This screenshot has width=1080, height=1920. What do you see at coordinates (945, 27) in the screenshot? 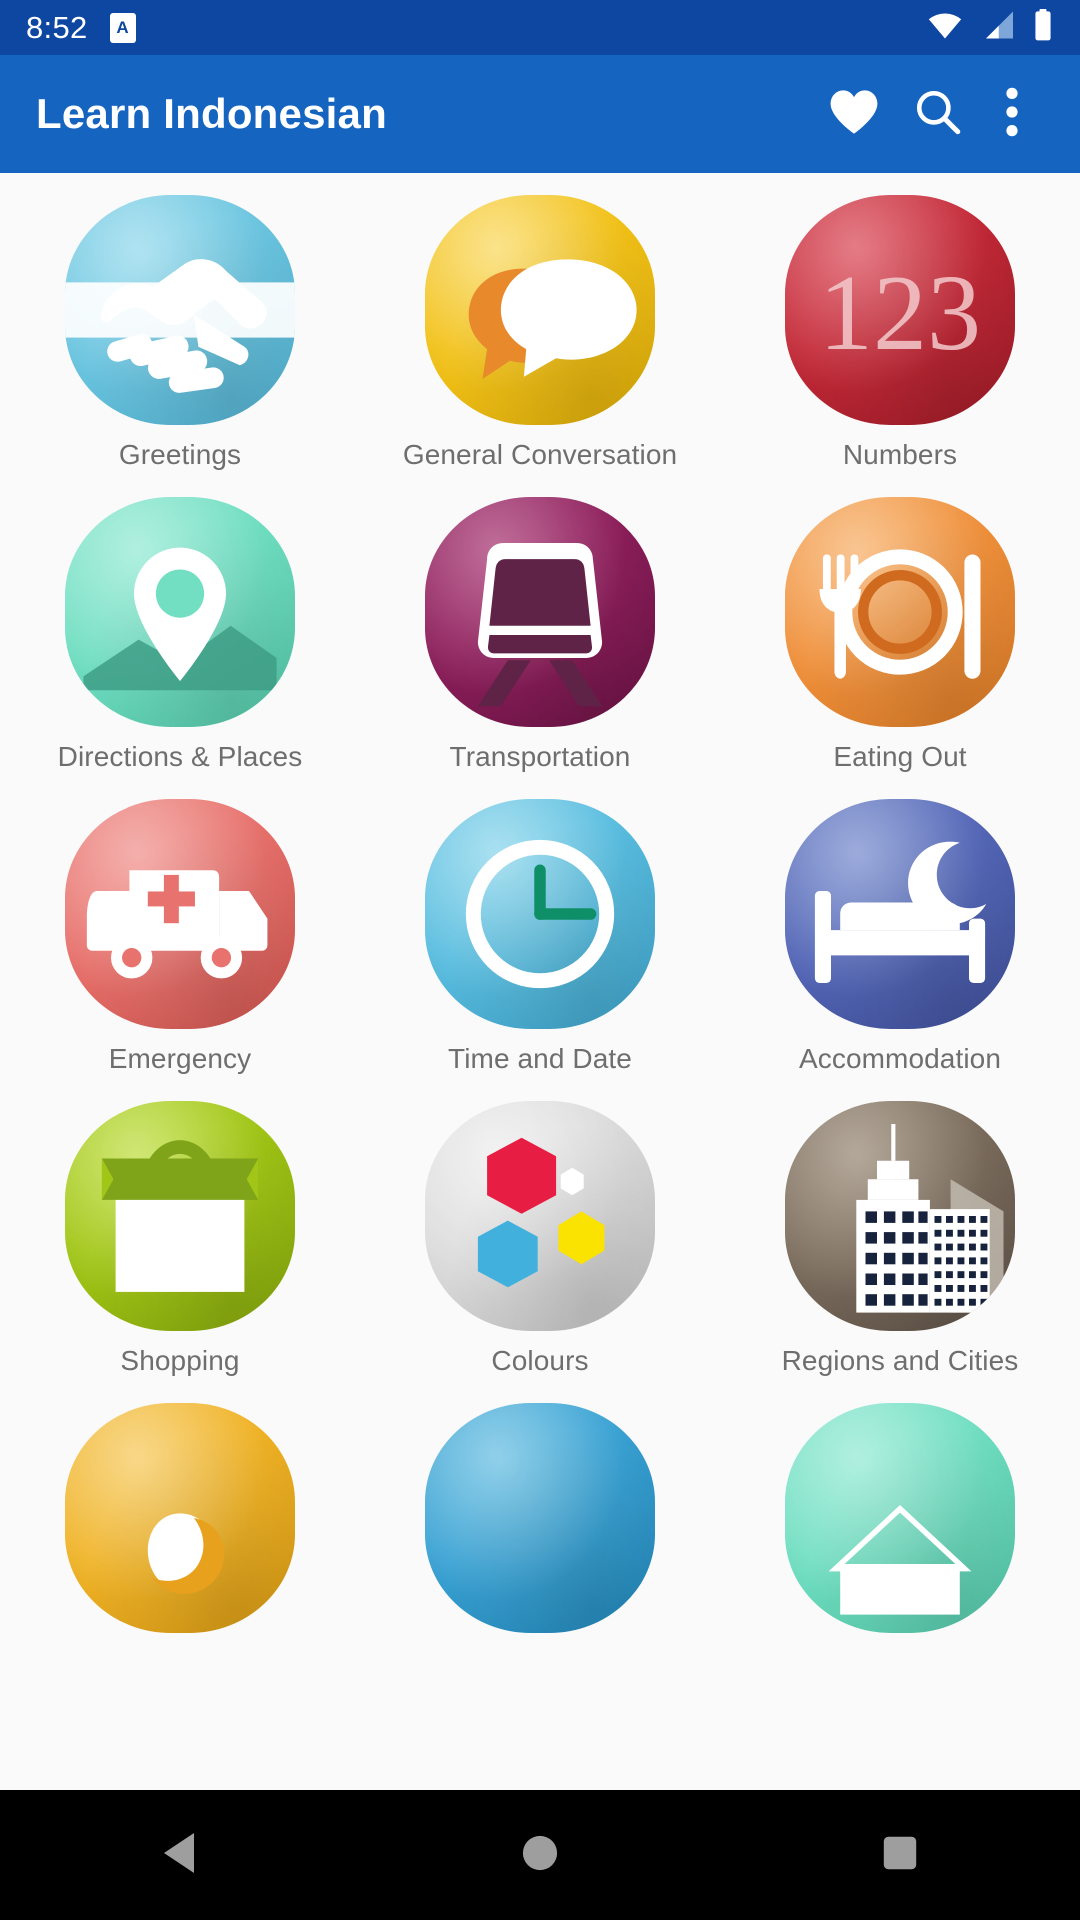
I see `wifi-icon` at bounding box center [945, 27].